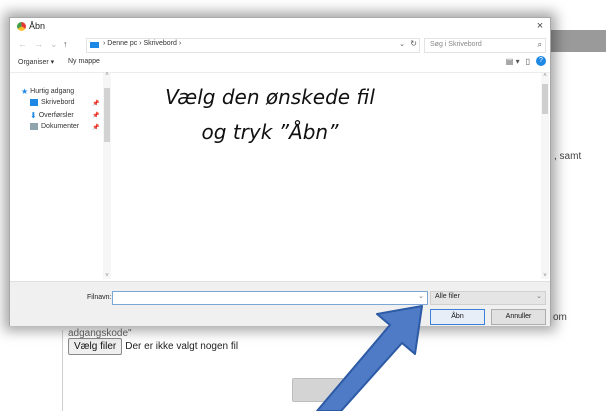 Image resolution: width=606 pixels, height=411 pixels. Describe the element at coordinates (36, 62) in the screenshot. I see `organize-menu: Organiser ▾` at that location.